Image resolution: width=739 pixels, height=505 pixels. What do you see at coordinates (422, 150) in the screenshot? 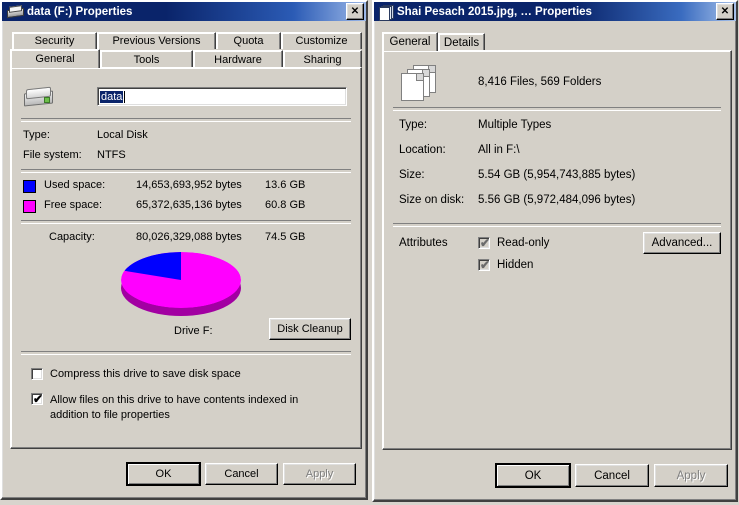
I see `location-label: Location:` at bounding box center [422, 150].